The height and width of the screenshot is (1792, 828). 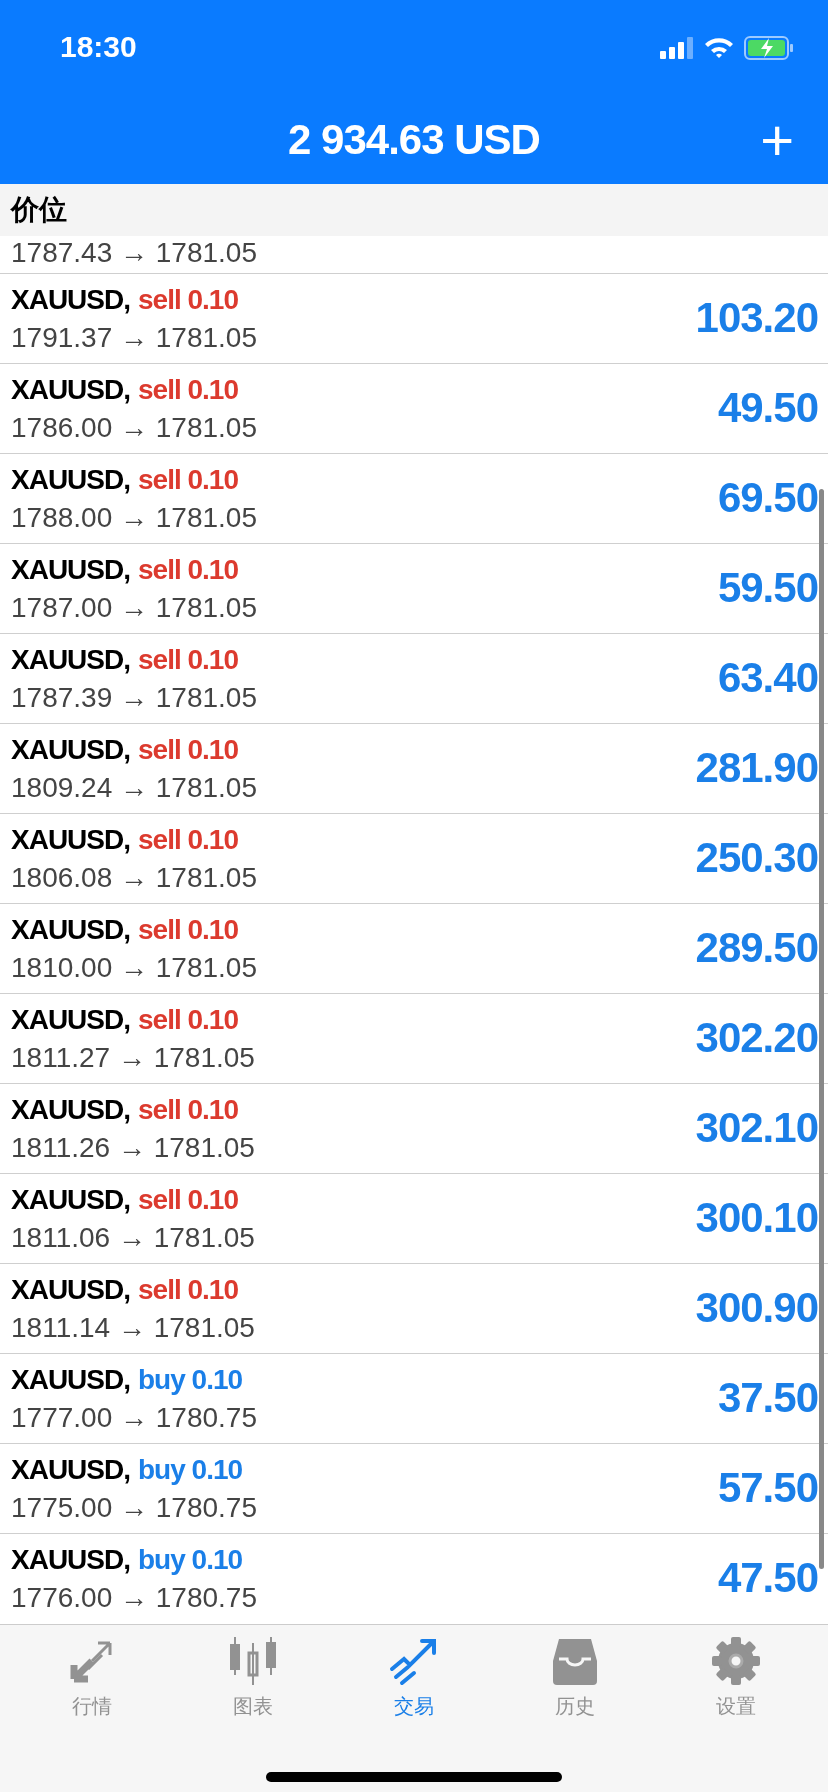 I want to click on profit-value: 37.50, so click(x=767, y=1398).